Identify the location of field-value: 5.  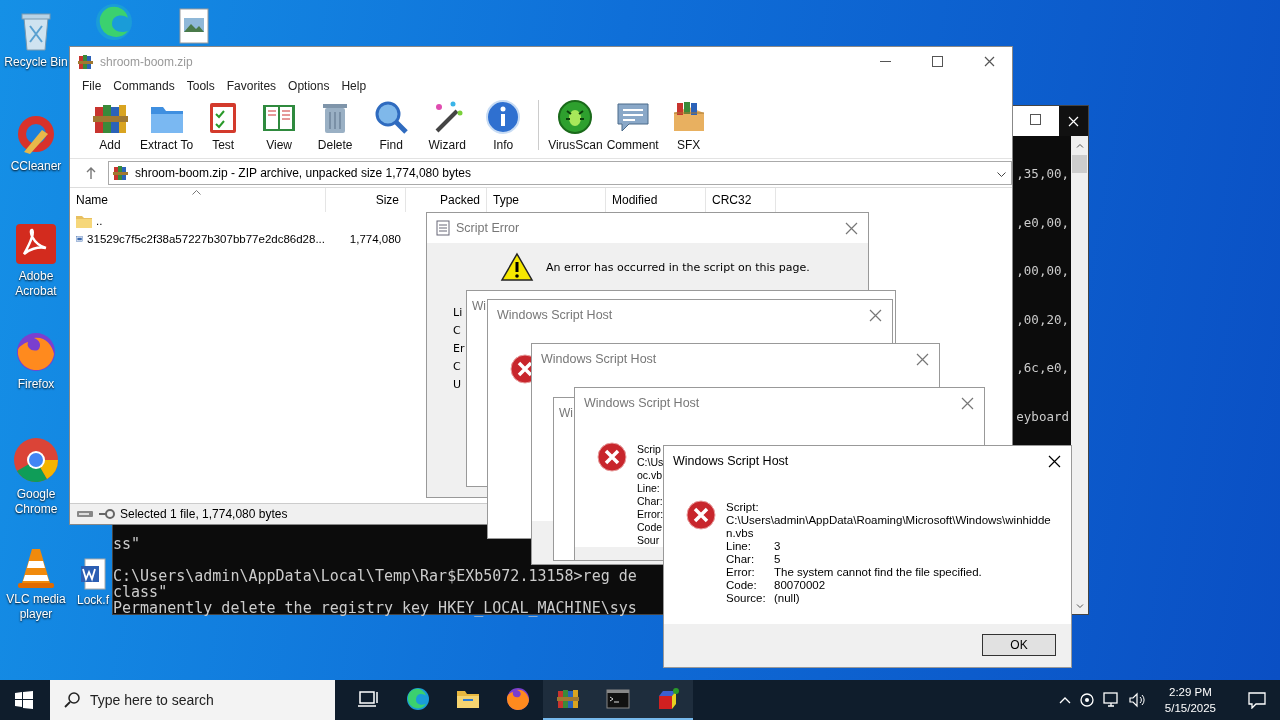
(777, 559).